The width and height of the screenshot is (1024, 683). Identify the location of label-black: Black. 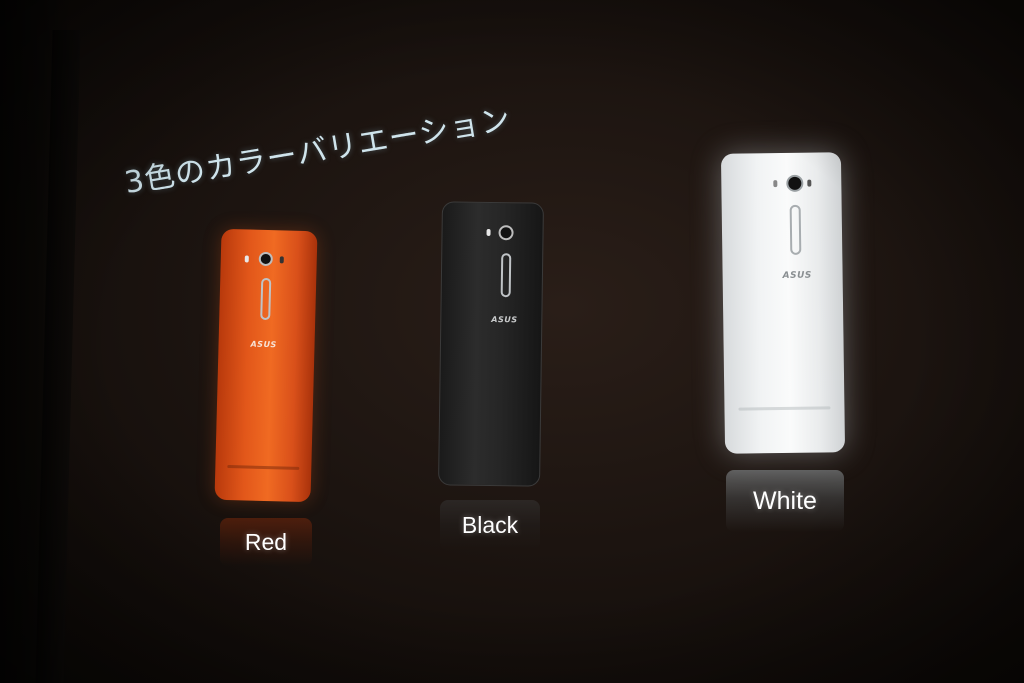
(490, 525).